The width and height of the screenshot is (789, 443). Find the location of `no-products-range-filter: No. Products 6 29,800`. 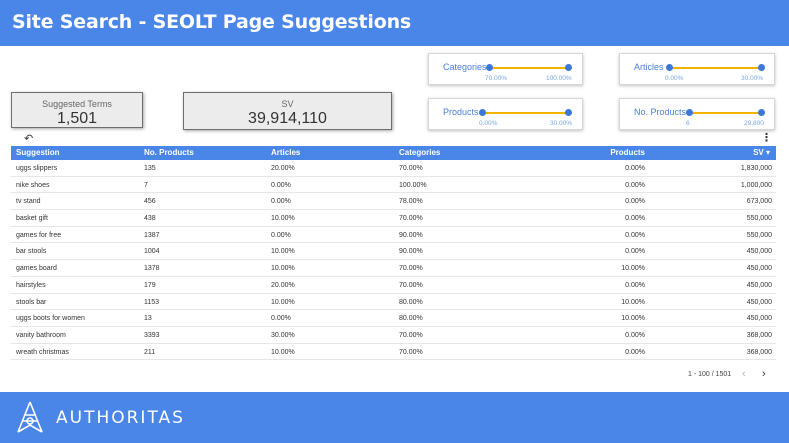

no-products-range-filter: No. Products 6 29,800 is located at coordinates (697, 114).